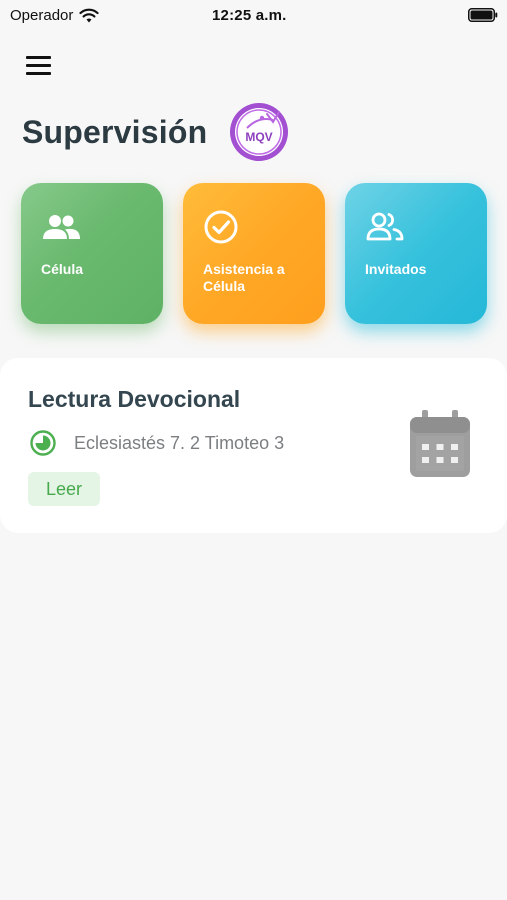  What do you see at coordinates (42, 15) in the screenshot?
I see `carrier-name: Operador` at bounding box center [42, 15].